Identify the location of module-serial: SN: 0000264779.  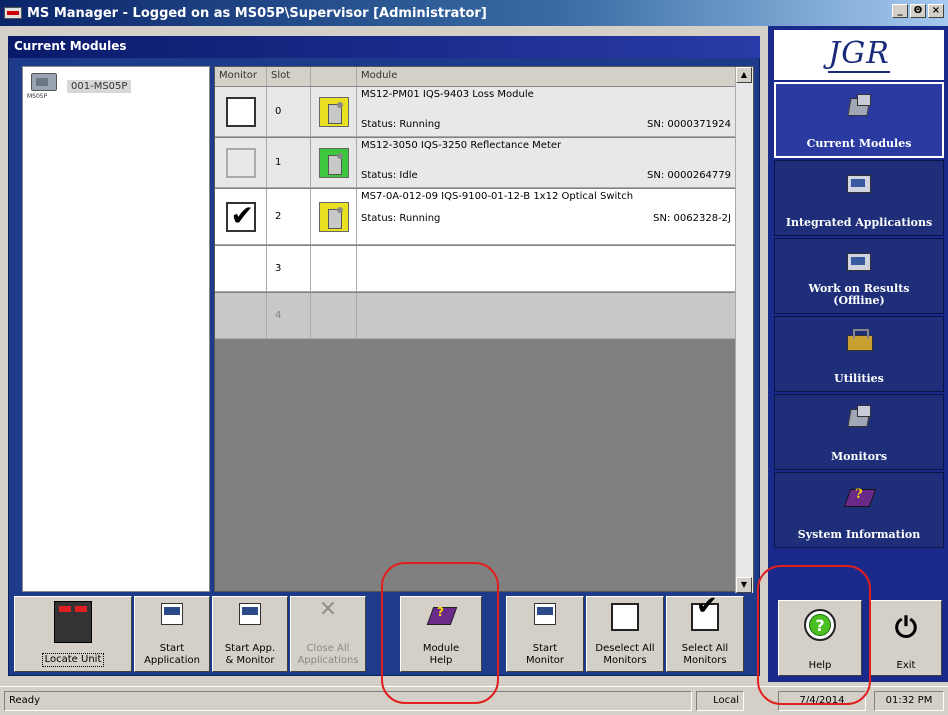
(689, 175).